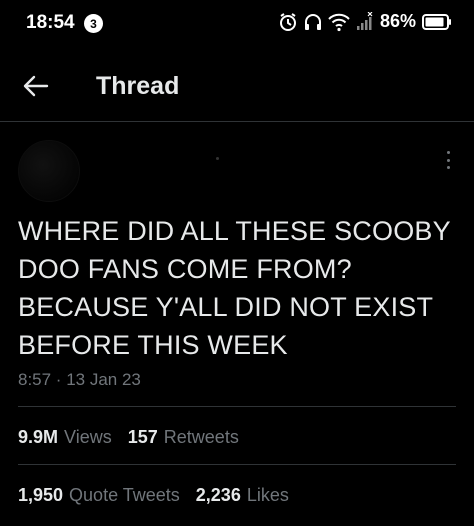 This screenshot has width=474, height=526. I want to click on alarm-icon, so click(288, 22).